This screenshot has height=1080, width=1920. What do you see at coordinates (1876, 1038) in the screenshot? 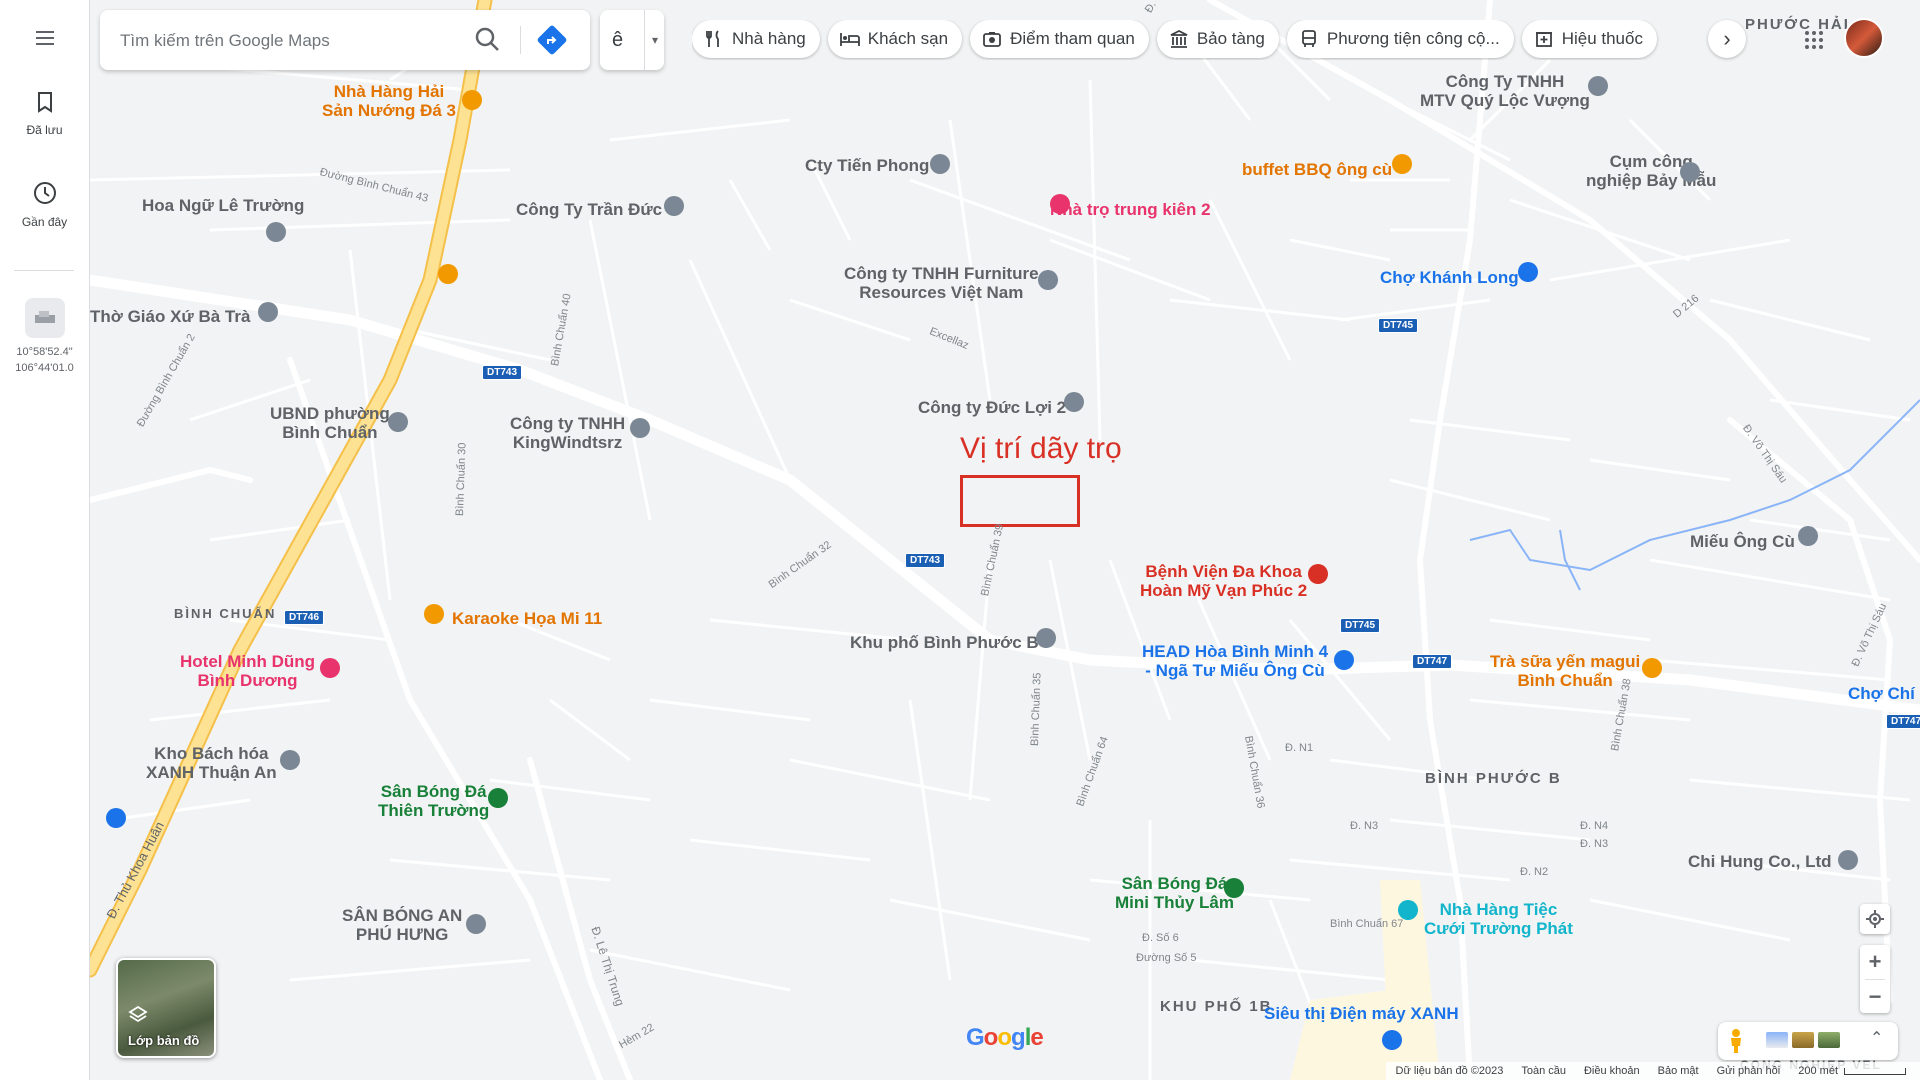
I see `chevron-up-icon: ⌃` at bounding box center [1876, 1038].